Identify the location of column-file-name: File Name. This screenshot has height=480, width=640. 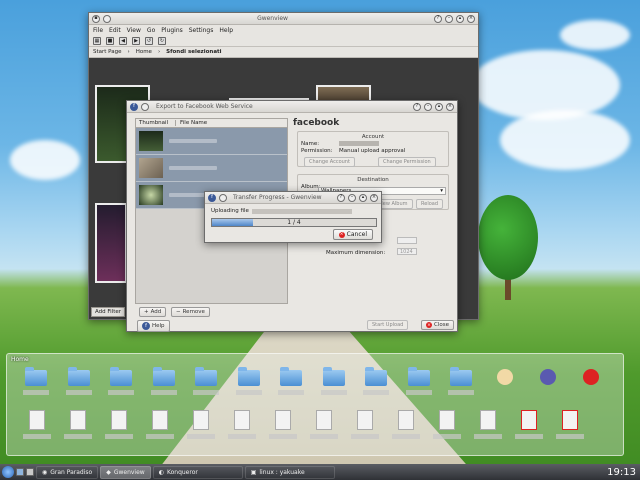
(191, 123).